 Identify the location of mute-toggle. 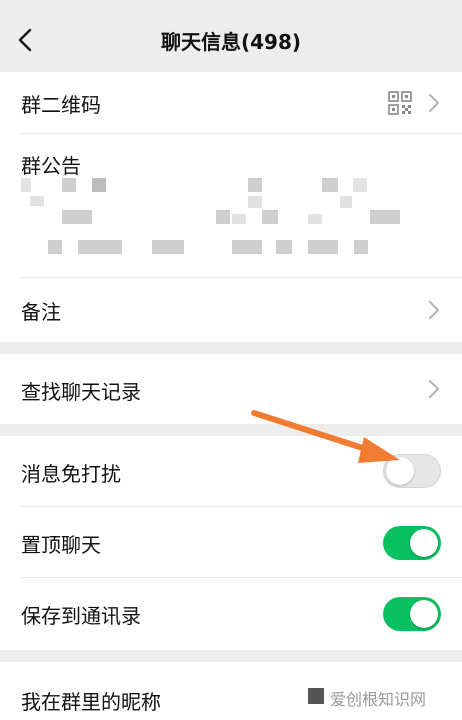
(412, 471).